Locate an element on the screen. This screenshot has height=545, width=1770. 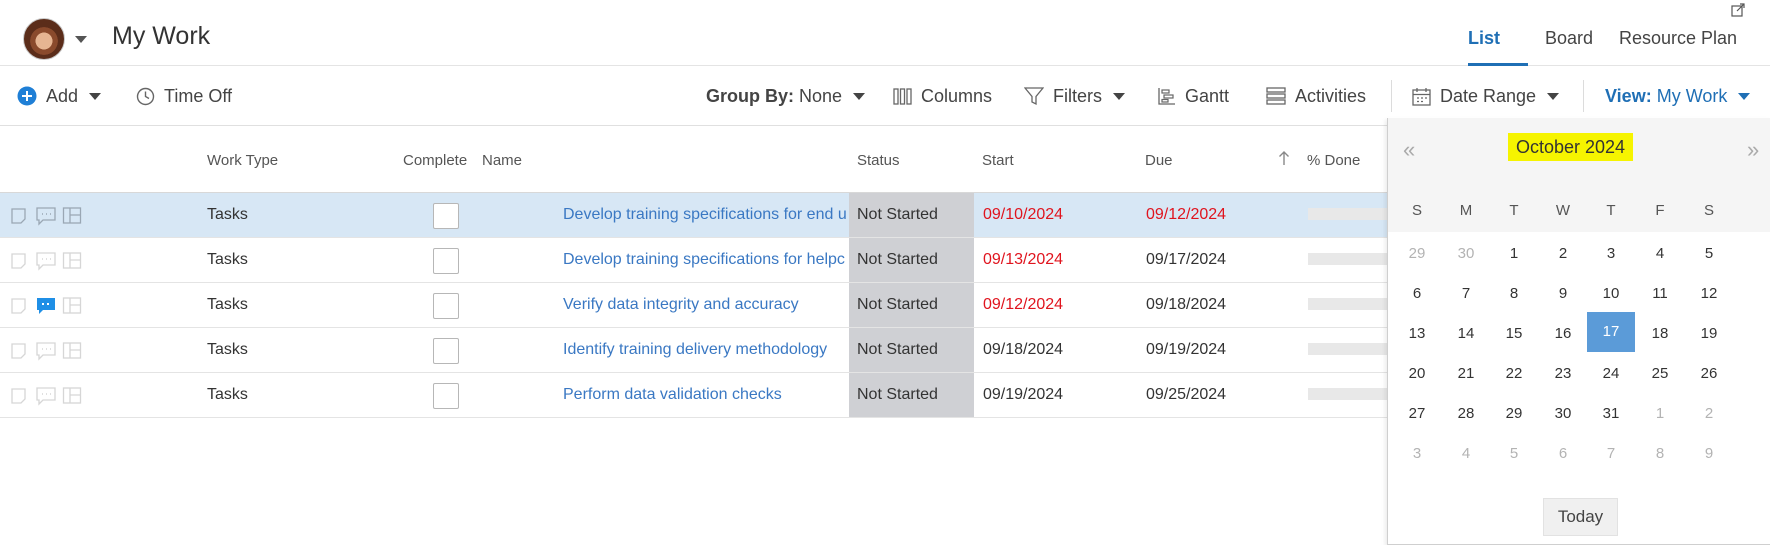
tab-resource-plan: Resource Plan is located at coordinates (1678, 38).